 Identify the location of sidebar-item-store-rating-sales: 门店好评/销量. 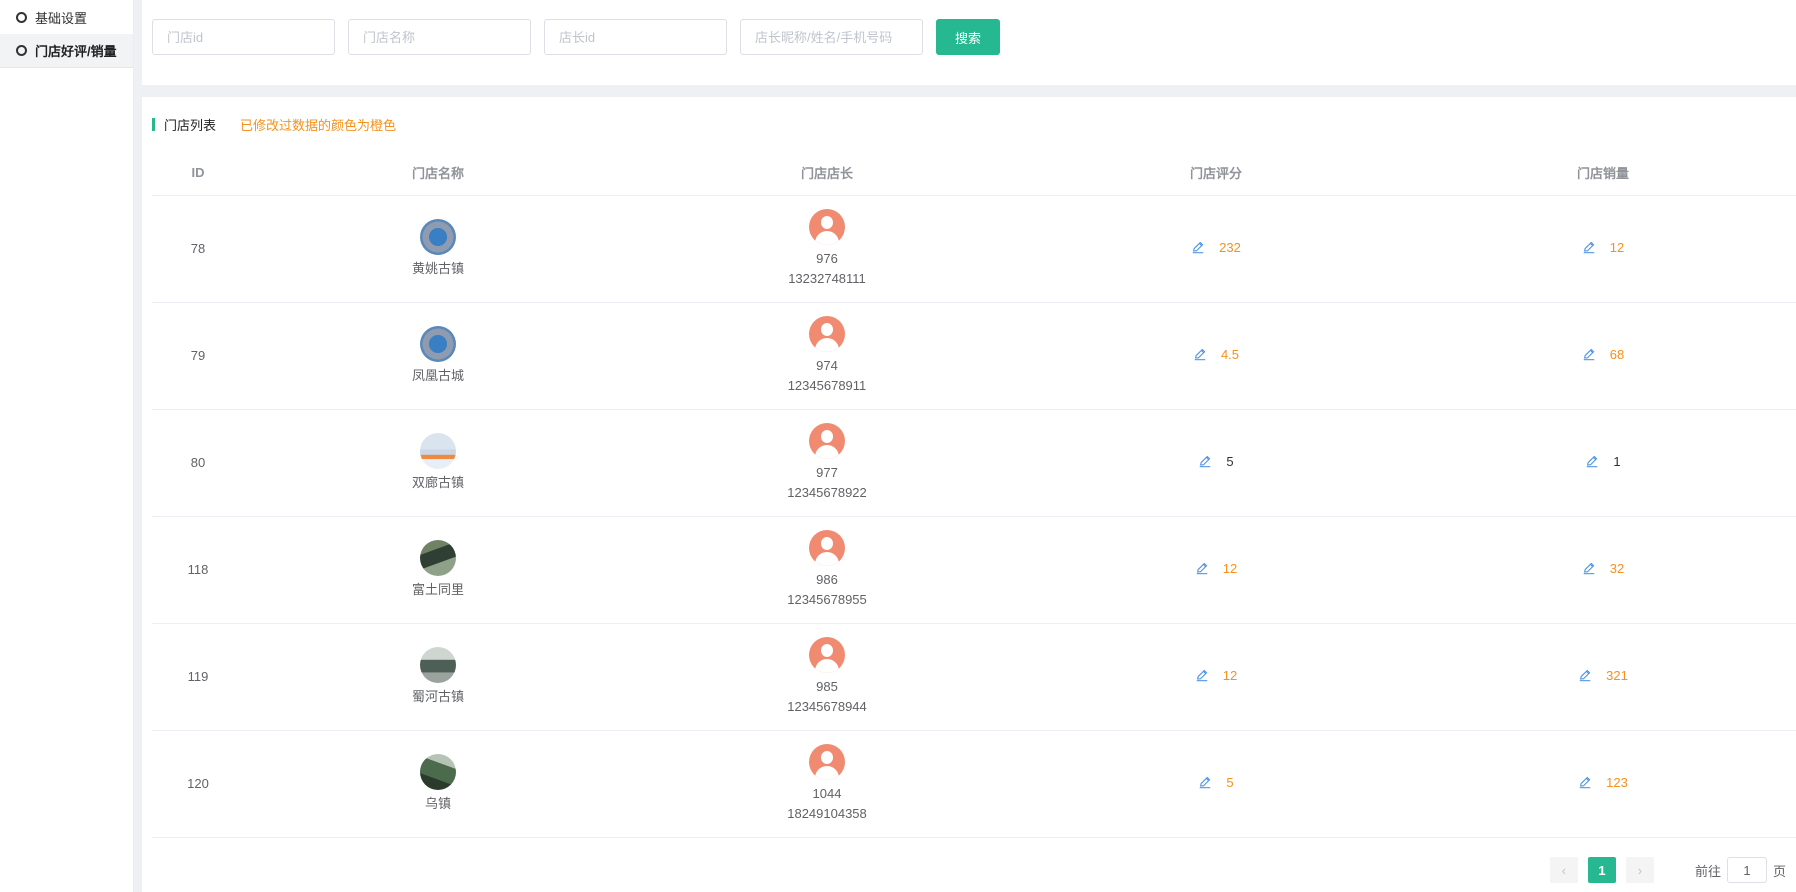
(66, 51).